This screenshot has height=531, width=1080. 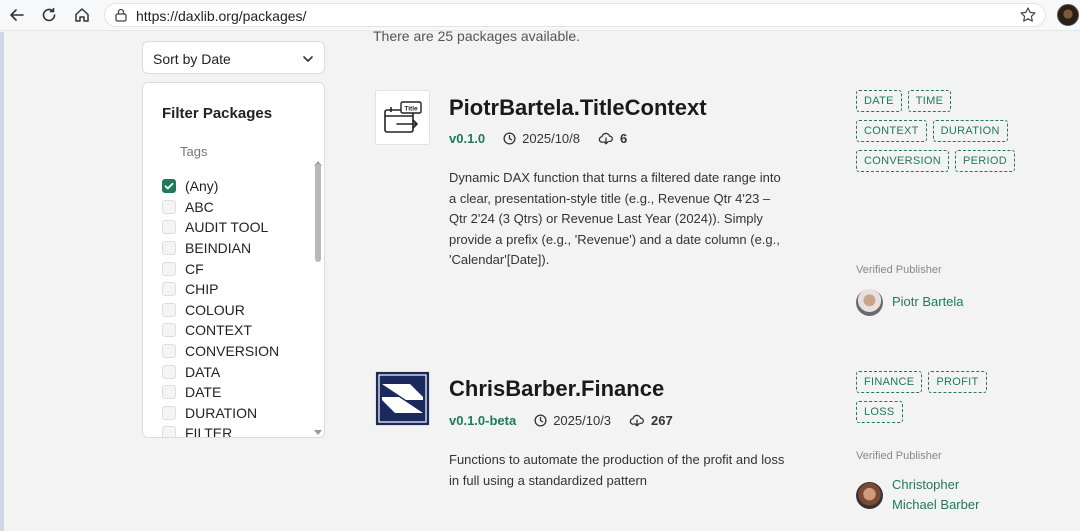 What do you see at coordinates (929, 101) in the screenshot?
I see `tag-badge: TIME` at bounding box center [929, 101].